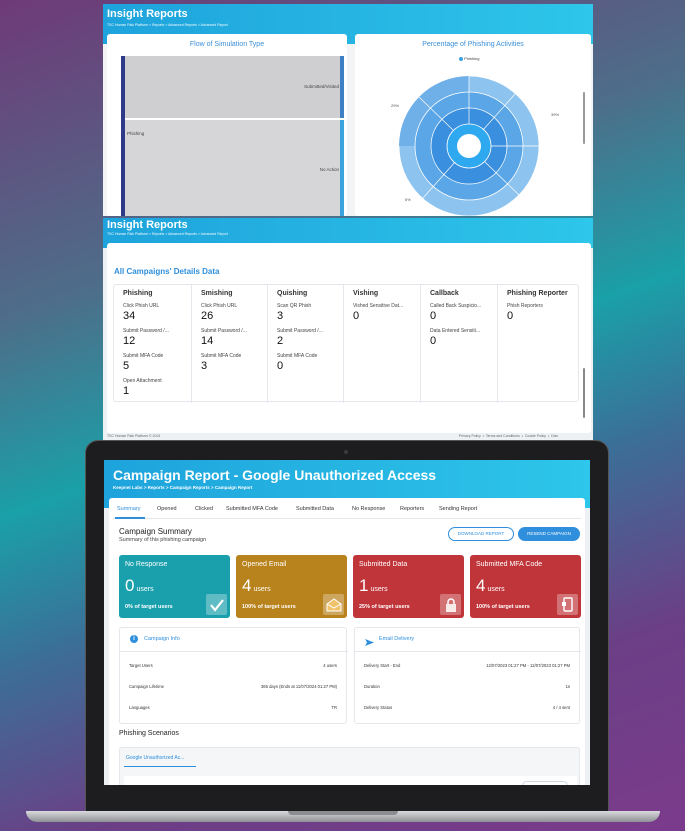  What do you see at coordinates (139, 585) in the screenshot?
I see `stat-value: 0 users` at bounding box center [139, 585].